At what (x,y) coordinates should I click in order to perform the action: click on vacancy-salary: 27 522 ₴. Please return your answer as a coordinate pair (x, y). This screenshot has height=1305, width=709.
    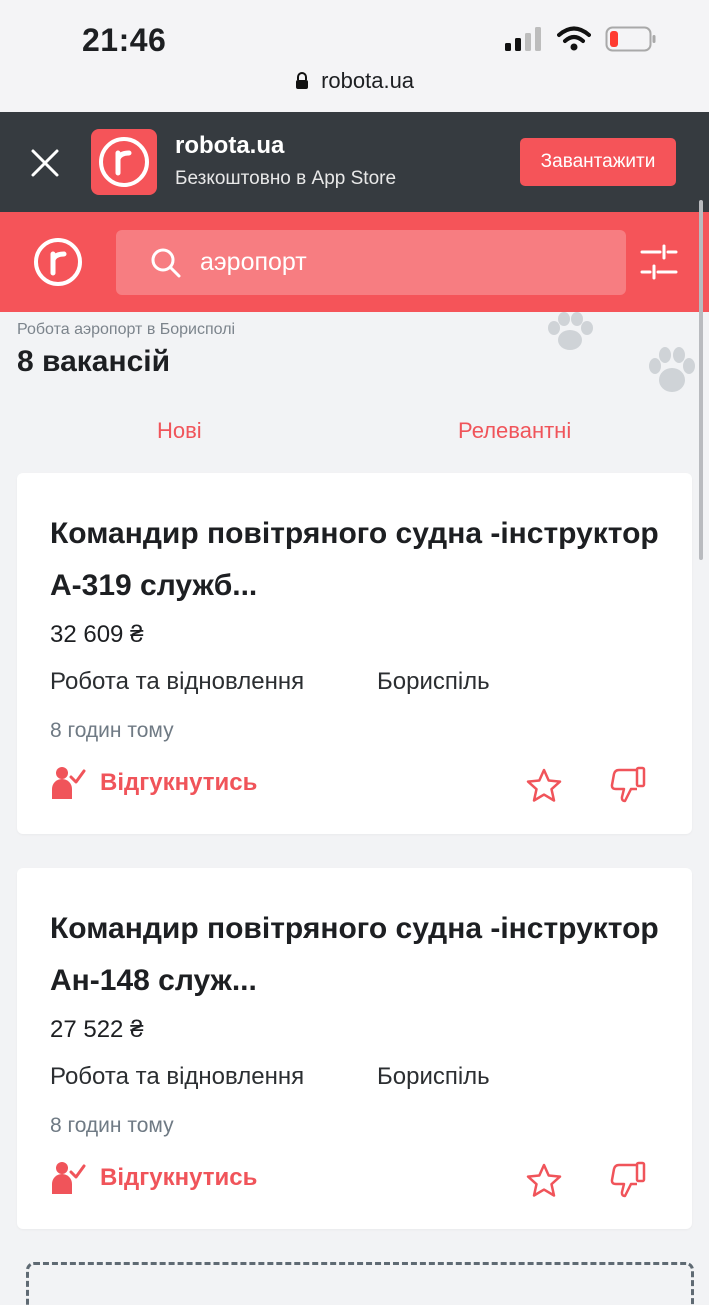
    Looking at the image, I should click on (97, 1029).